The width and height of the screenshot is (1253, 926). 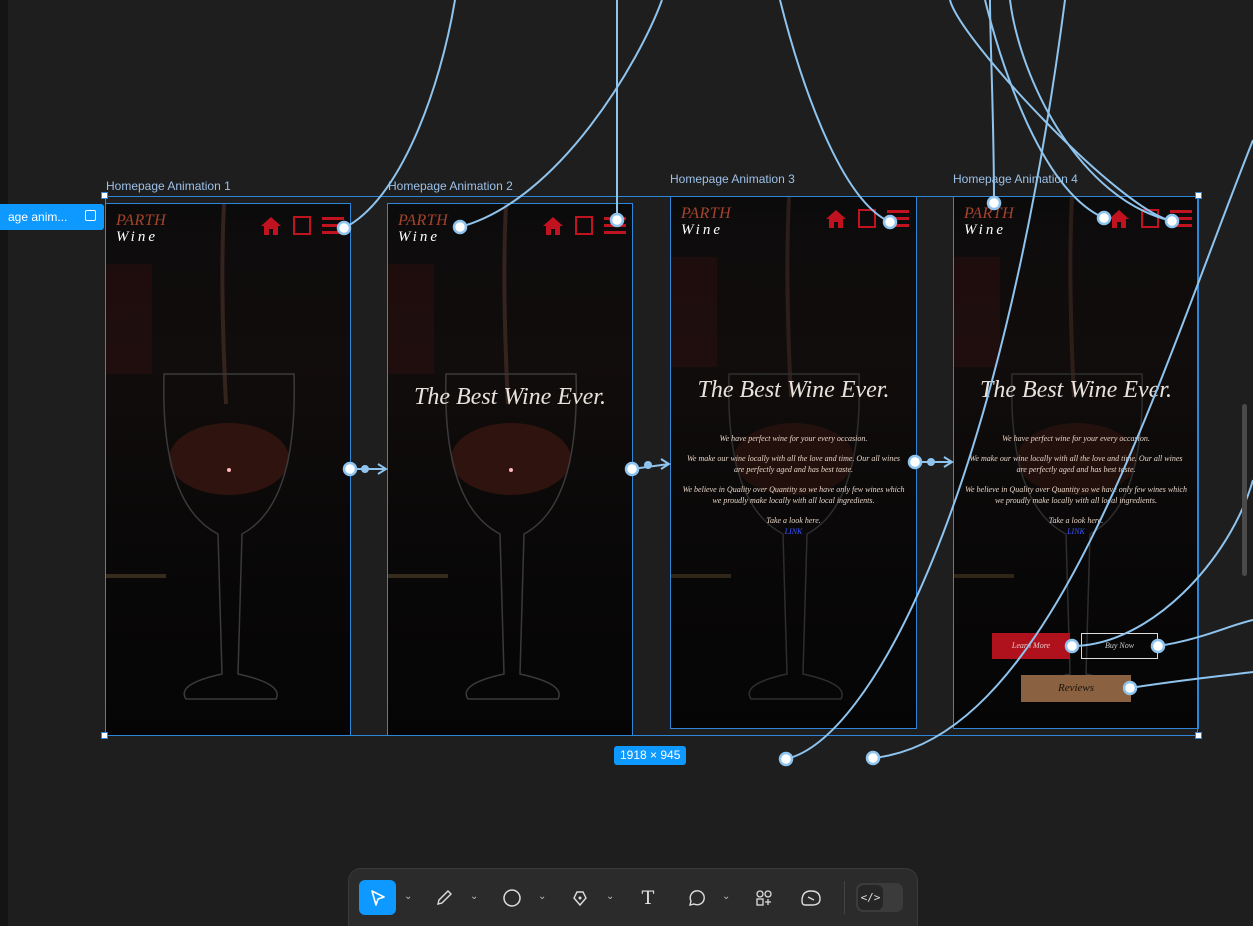 I want to click on toolbar-divider, so click(x=844, y=897).